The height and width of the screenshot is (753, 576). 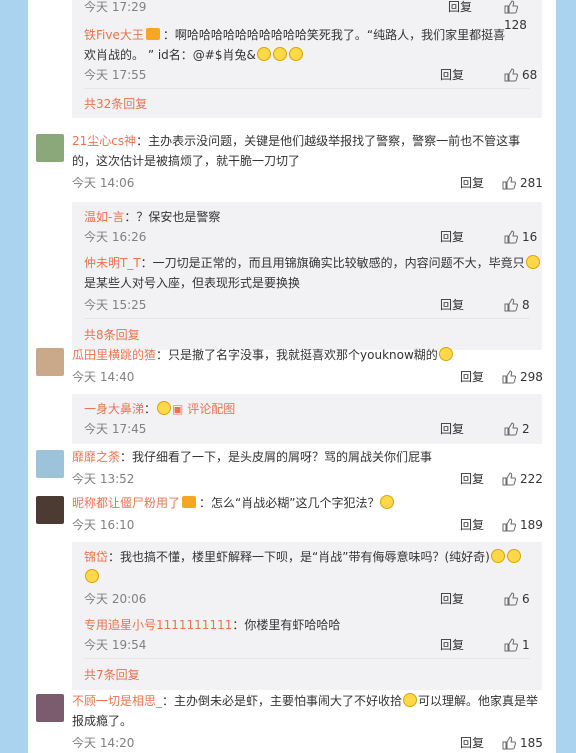 I want to click on reply-author-link: 温如-言, so click(x=104, y=217).